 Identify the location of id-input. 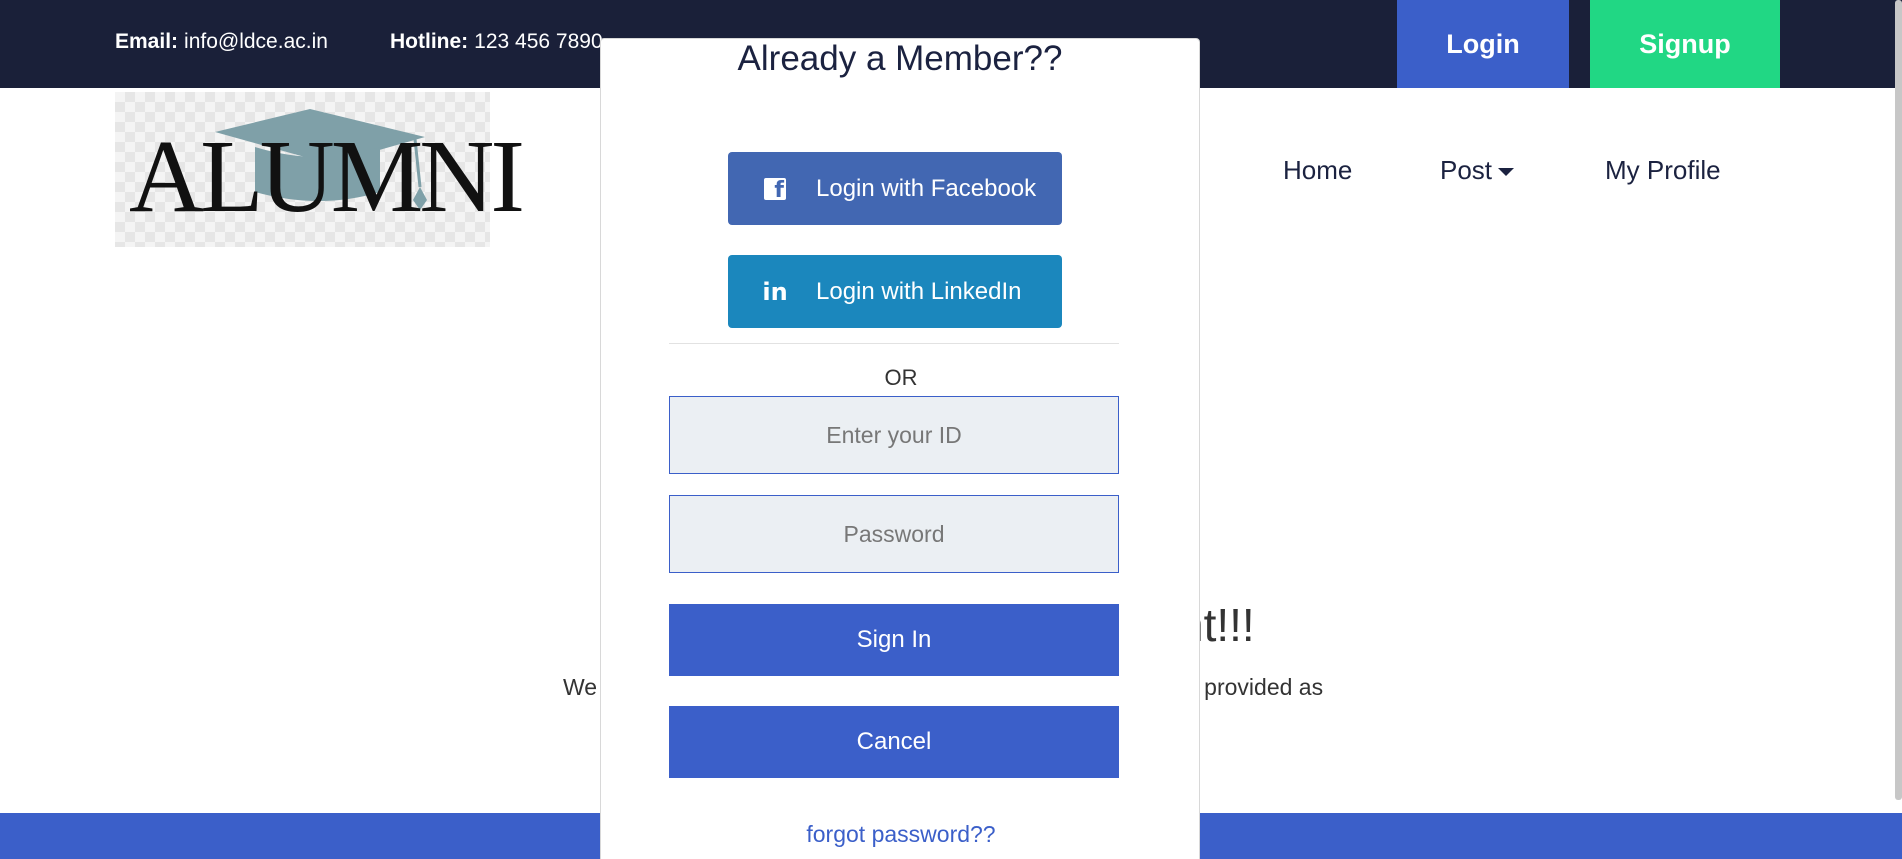
(894, 435).